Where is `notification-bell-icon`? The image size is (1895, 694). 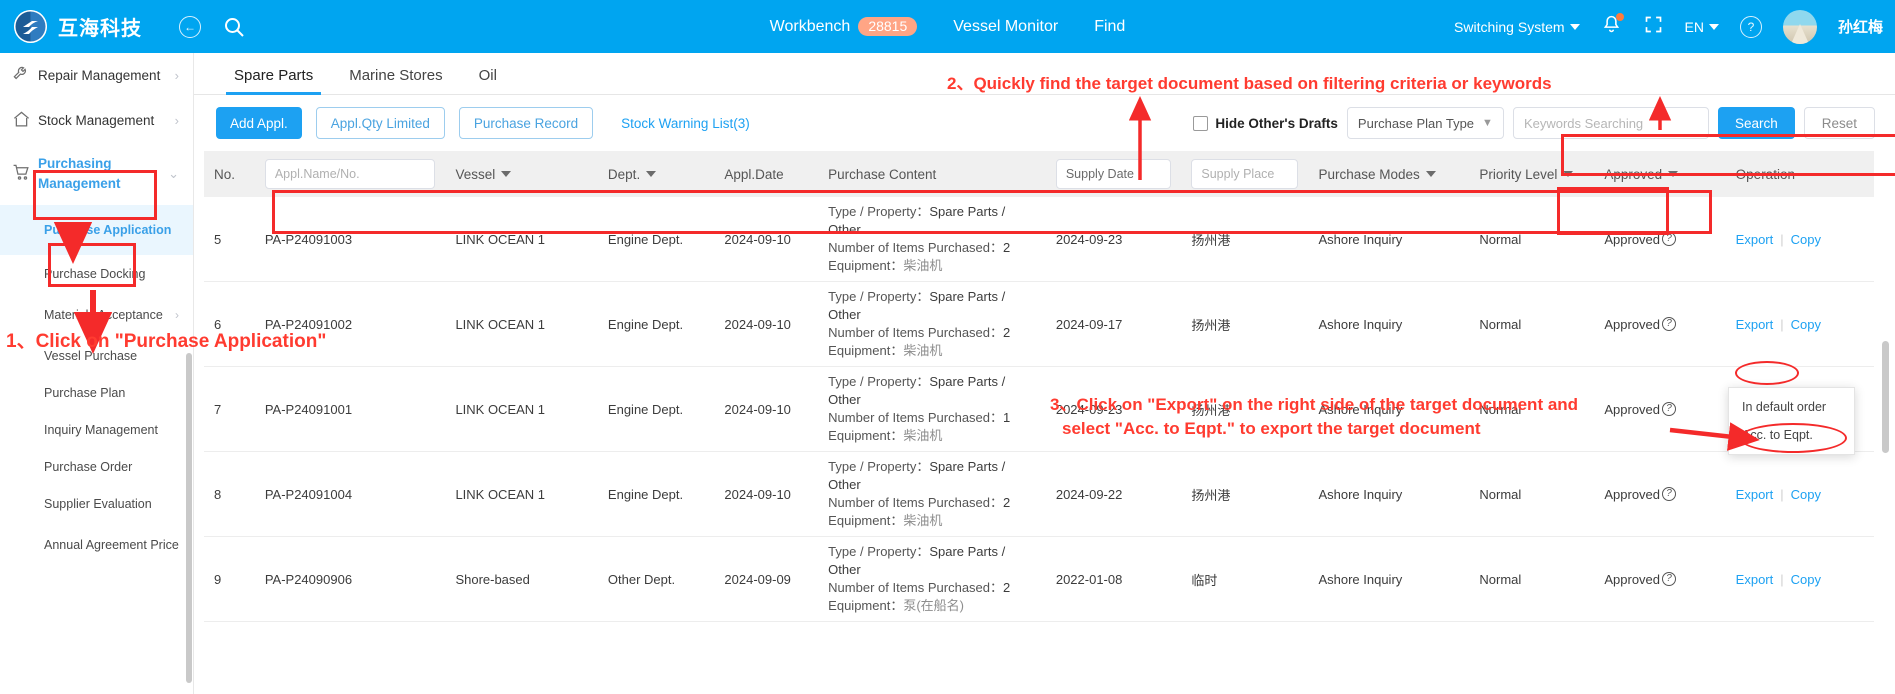
notification-bell-icon is located at coordinates (1612, 26).